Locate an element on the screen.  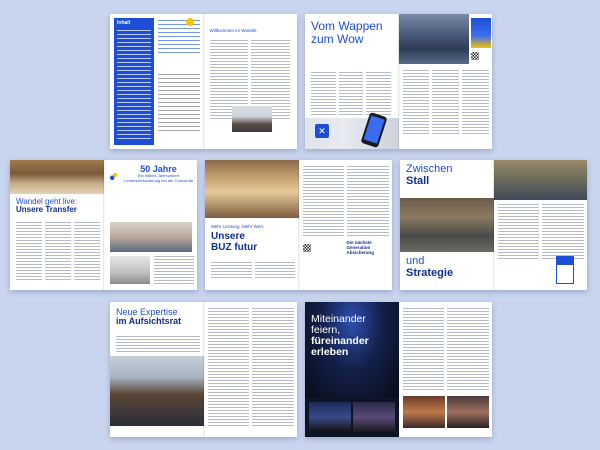
sparkle-icon is located at coordinates (190, 22).